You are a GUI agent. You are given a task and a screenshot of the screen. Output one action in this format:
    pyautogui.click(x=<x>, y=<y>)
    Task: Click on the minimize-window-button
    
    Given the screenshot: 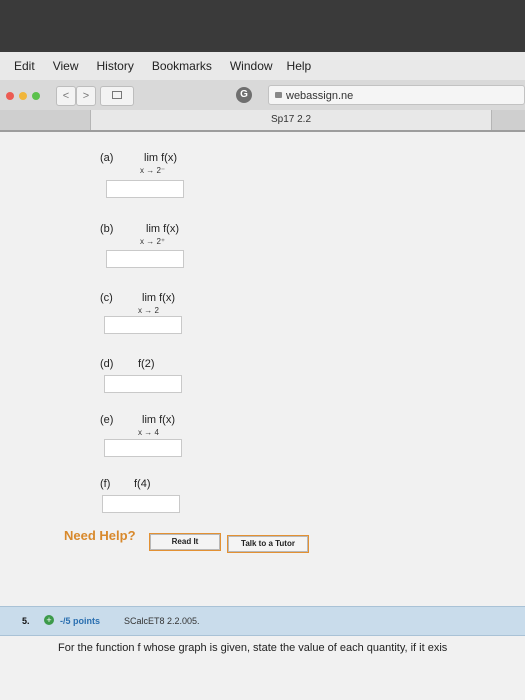 What is the action you would take?
    pyautogui.click(x=23, y=96)
    